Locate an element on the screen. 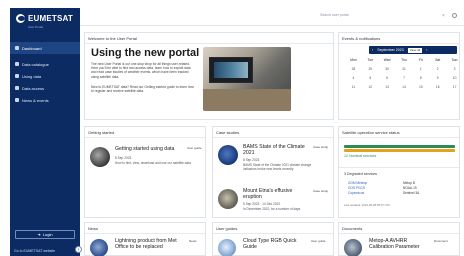 The width and height of the screenshot is (464, 256). sidebar-item-data-access: Data access is located at coordinates (45, 88).